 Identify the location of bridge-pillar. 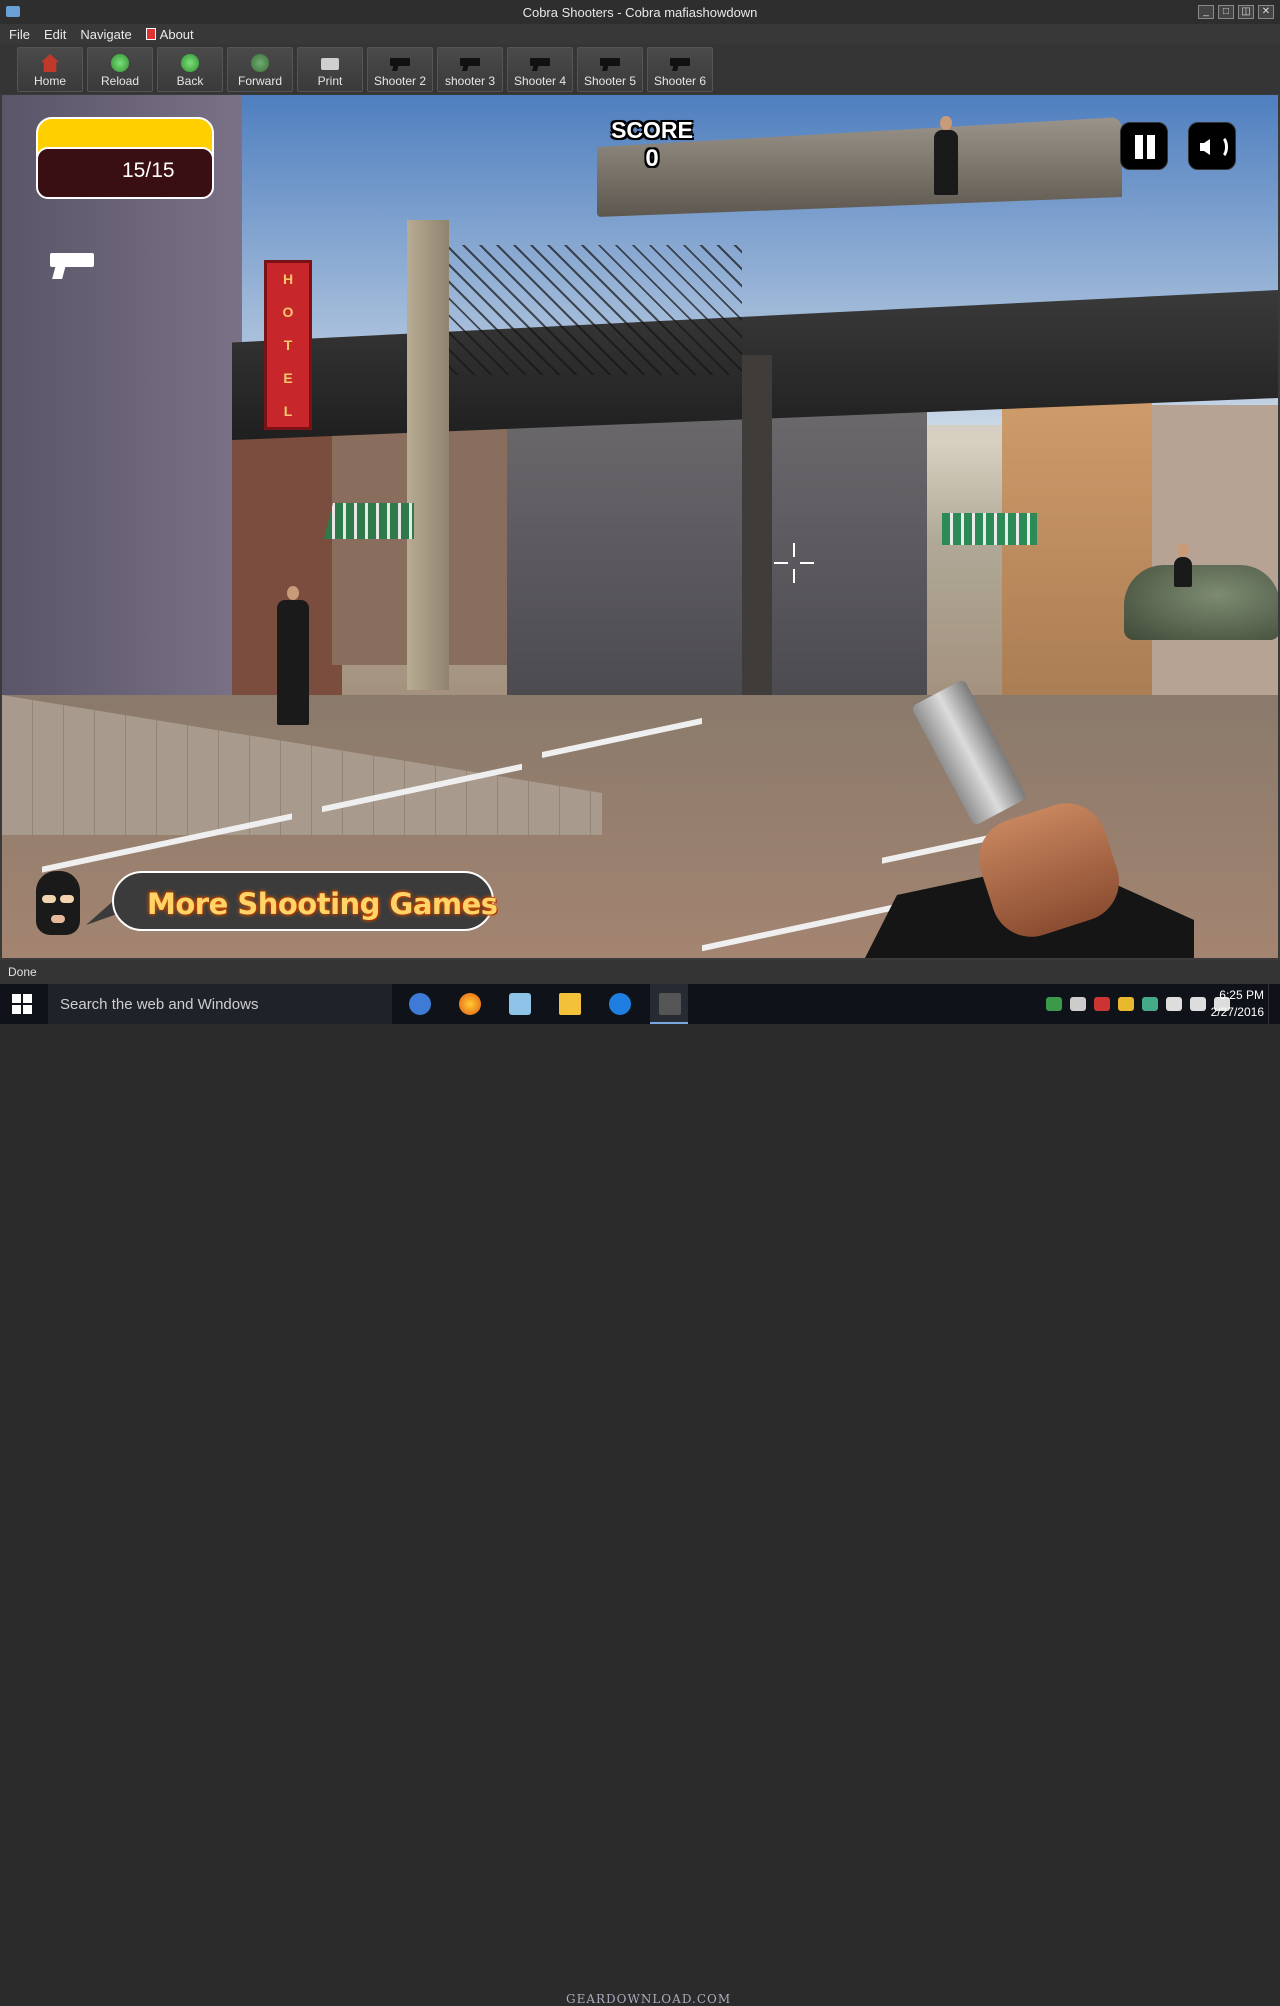
(428, 455).